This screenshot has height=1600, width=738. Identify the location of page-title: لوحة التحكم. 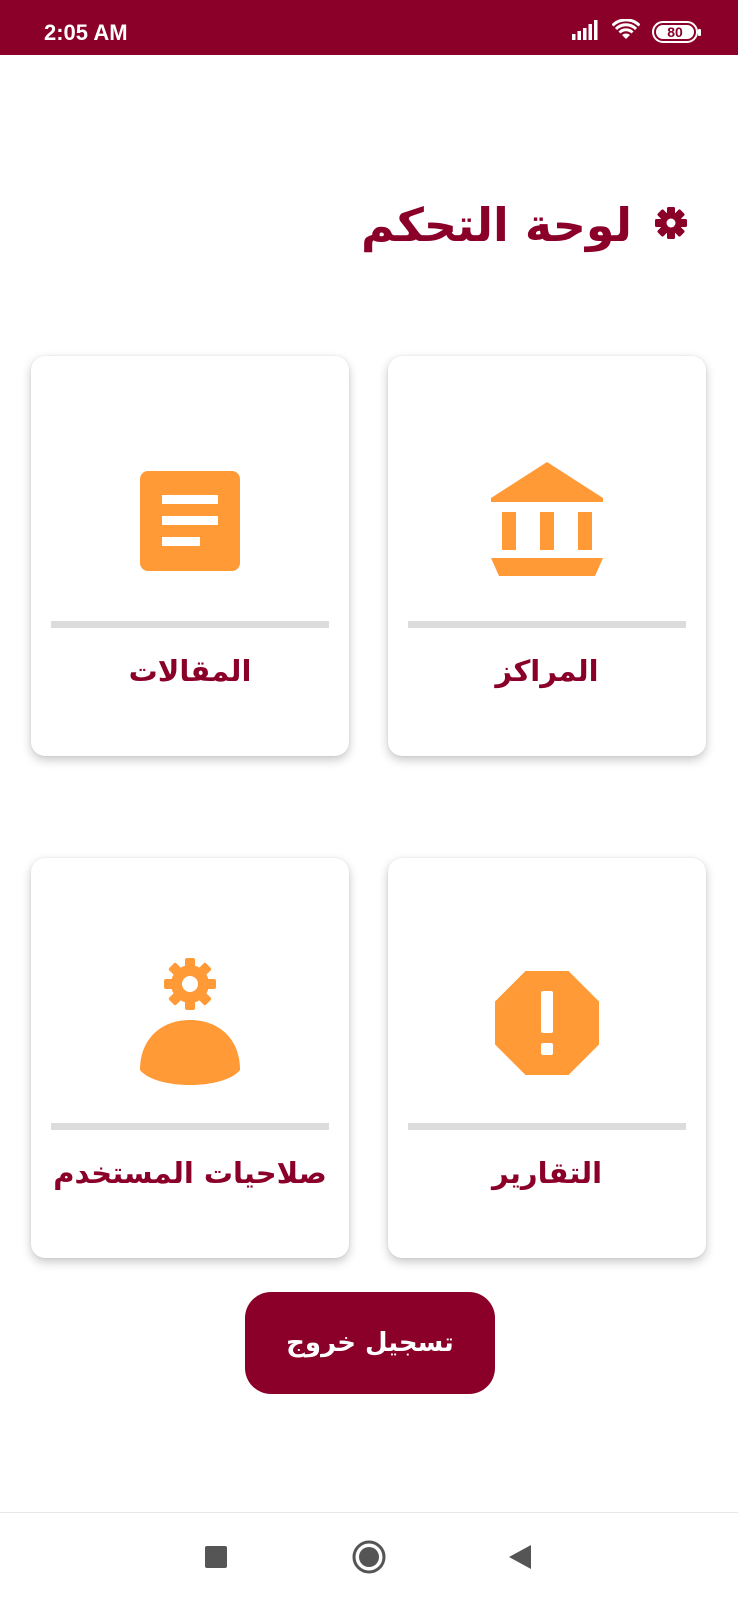
(496, 225).